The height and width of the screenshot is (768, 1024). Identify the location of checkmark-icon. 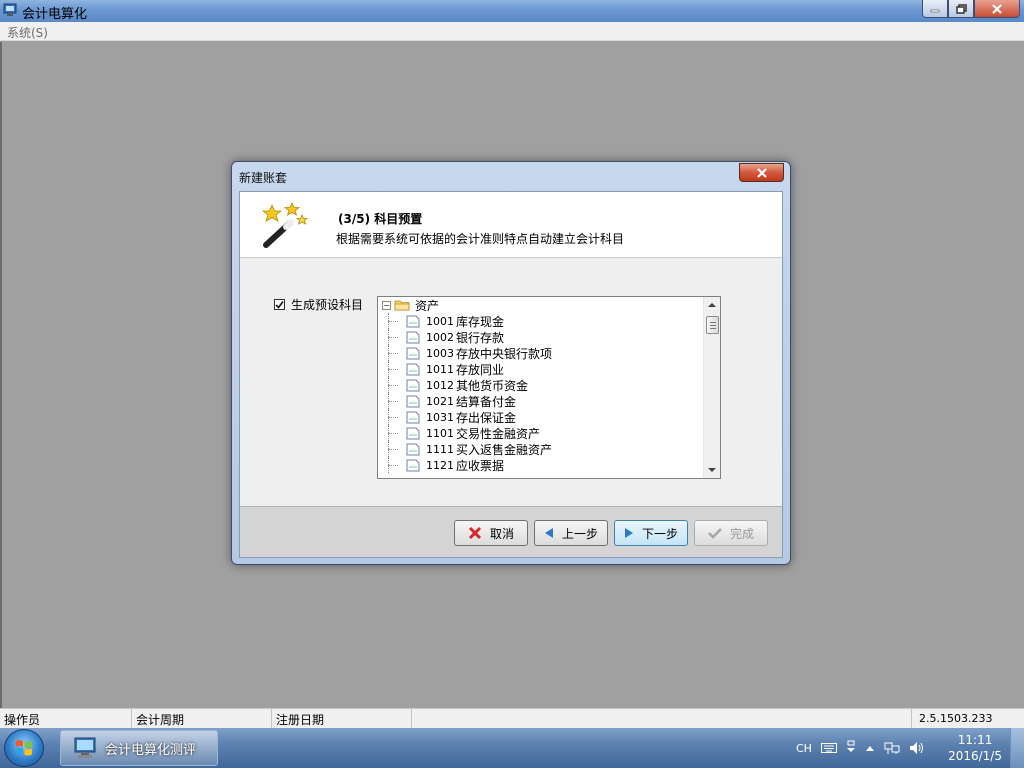
(279, 305).